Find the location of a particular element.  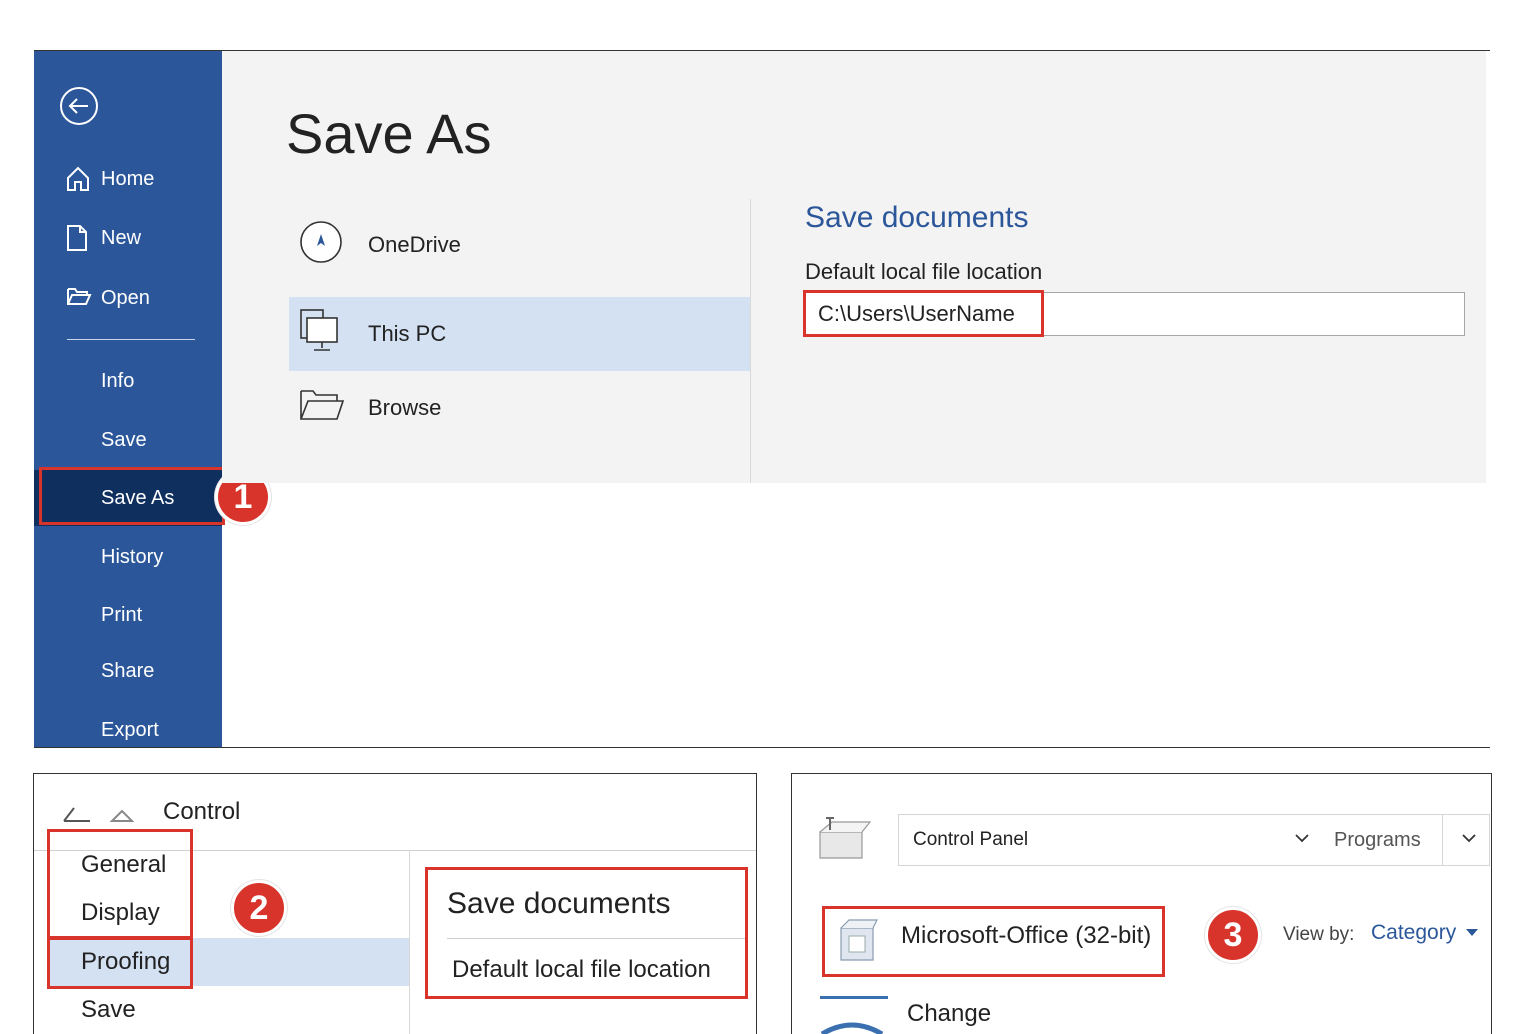

highlight-general-display is located at coordinates (120, 884).